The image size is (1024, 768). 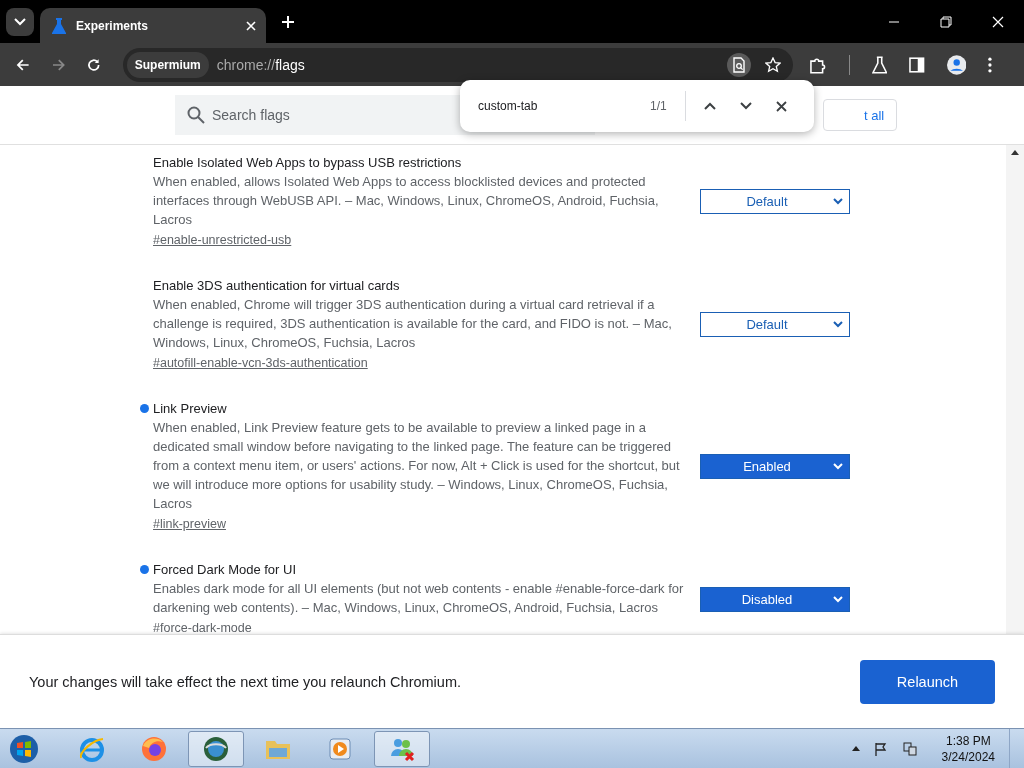 I want to click on puzzle-icon, so click(x=818, y=64).